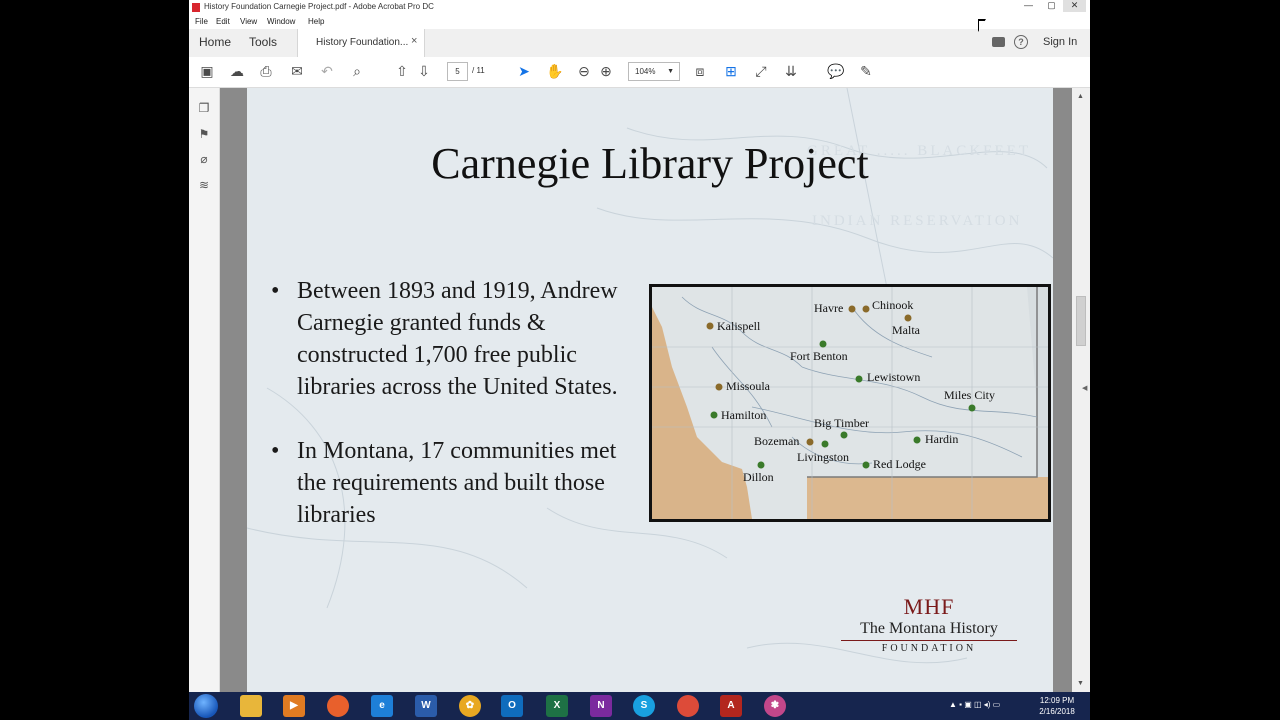 Image resolution: width=1280 pixels, height=720 pixels. Describe the element at coordinates (998, 42) in the screenshot. I see `comment-bubble-icon` at that location.